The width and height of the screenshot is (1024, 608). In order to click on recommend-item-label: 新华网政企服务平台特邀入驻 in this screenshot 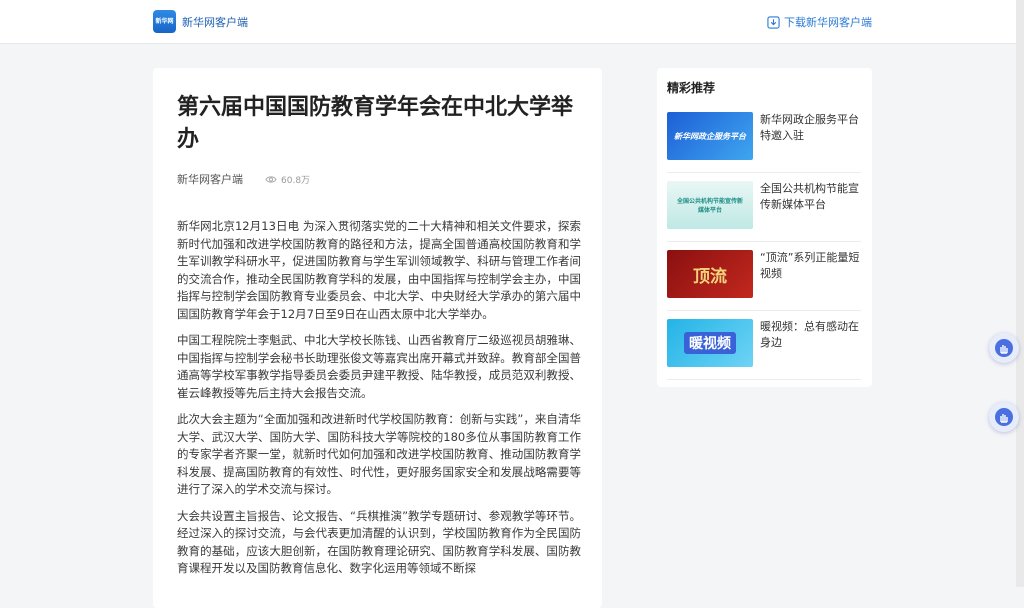, I will do `click(811, 128)`.